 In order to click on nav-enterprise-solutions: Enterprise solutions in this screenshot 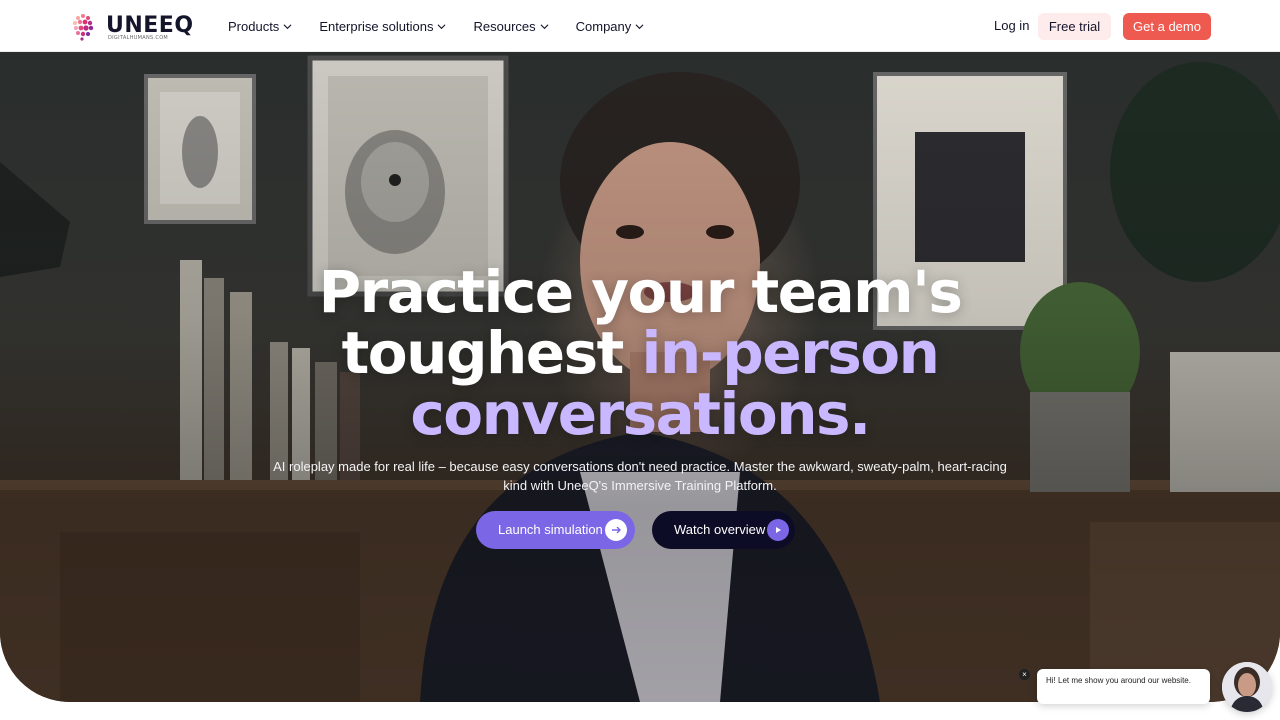, I will do `click(382, 26)`.